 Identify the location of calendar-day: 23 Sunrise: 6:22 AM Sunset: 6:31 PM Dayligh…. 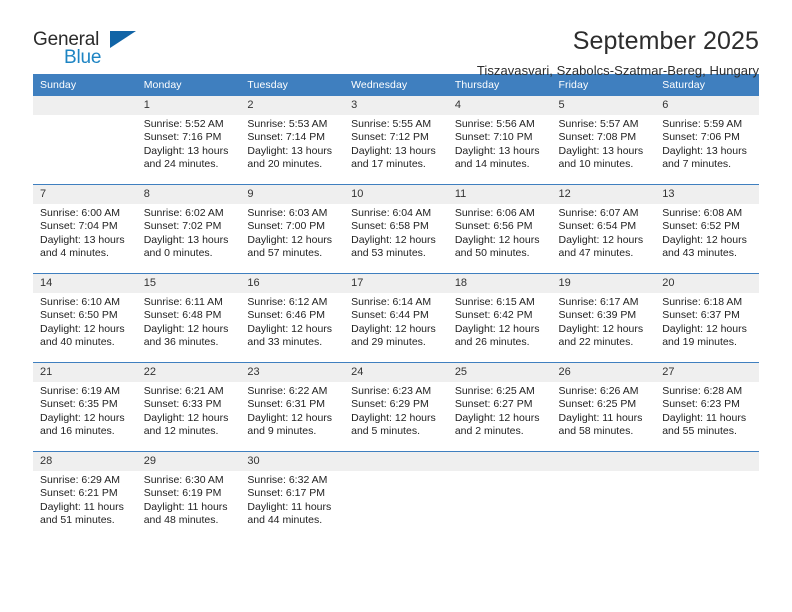
(292, 407).